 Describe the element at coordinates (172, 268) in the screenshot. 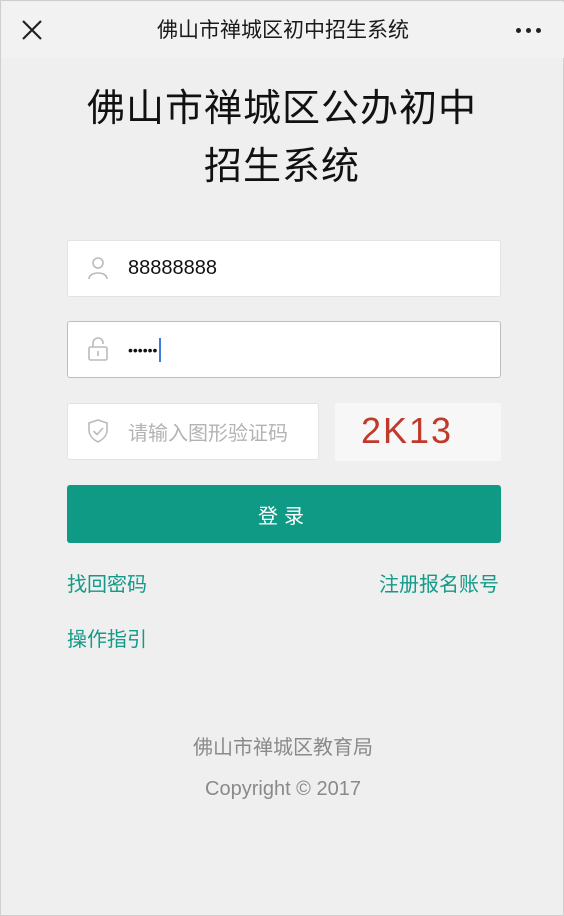

I see `username-value: 88888888` at that location.